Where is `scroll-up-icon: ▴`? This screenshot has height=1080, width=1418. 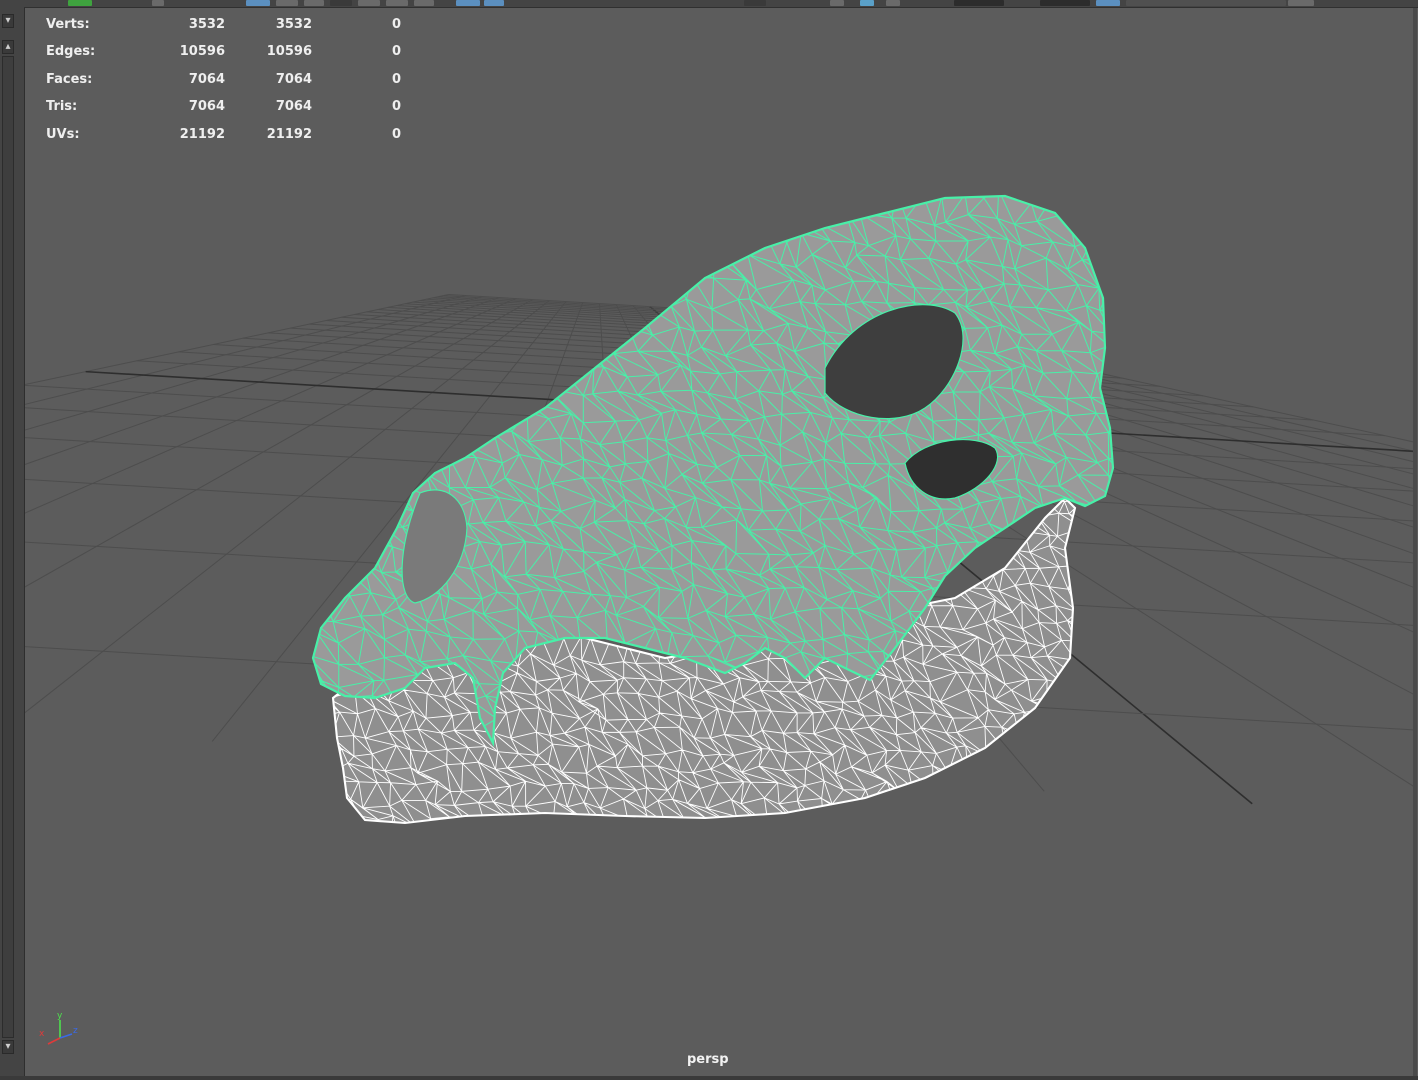 scroll-up-icon: ▴ is located at coordinates (8, 47).